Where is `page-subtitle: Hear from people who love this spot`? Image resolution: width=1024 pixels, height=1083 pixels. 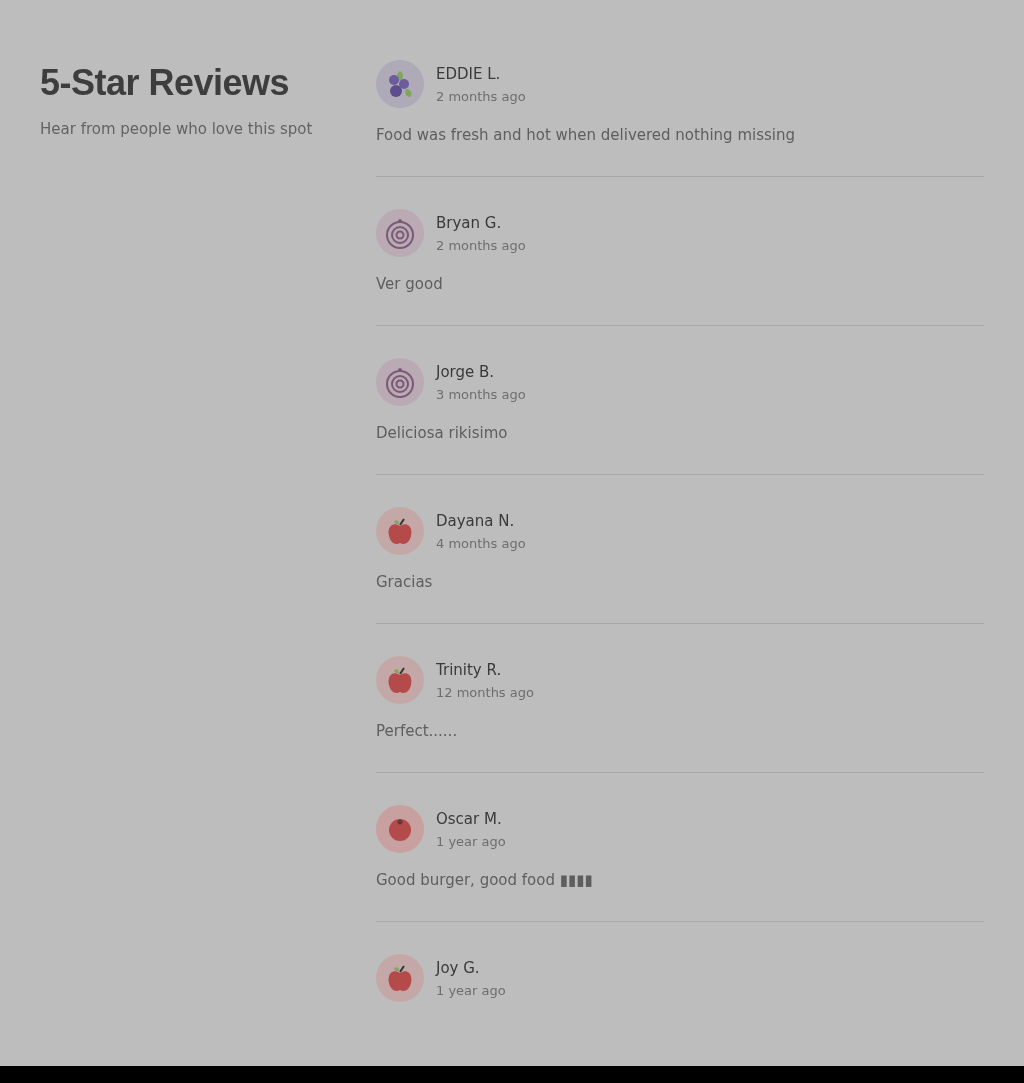
page-subtitle: Hear from people who love this spot is located at coordinates (177, 129).